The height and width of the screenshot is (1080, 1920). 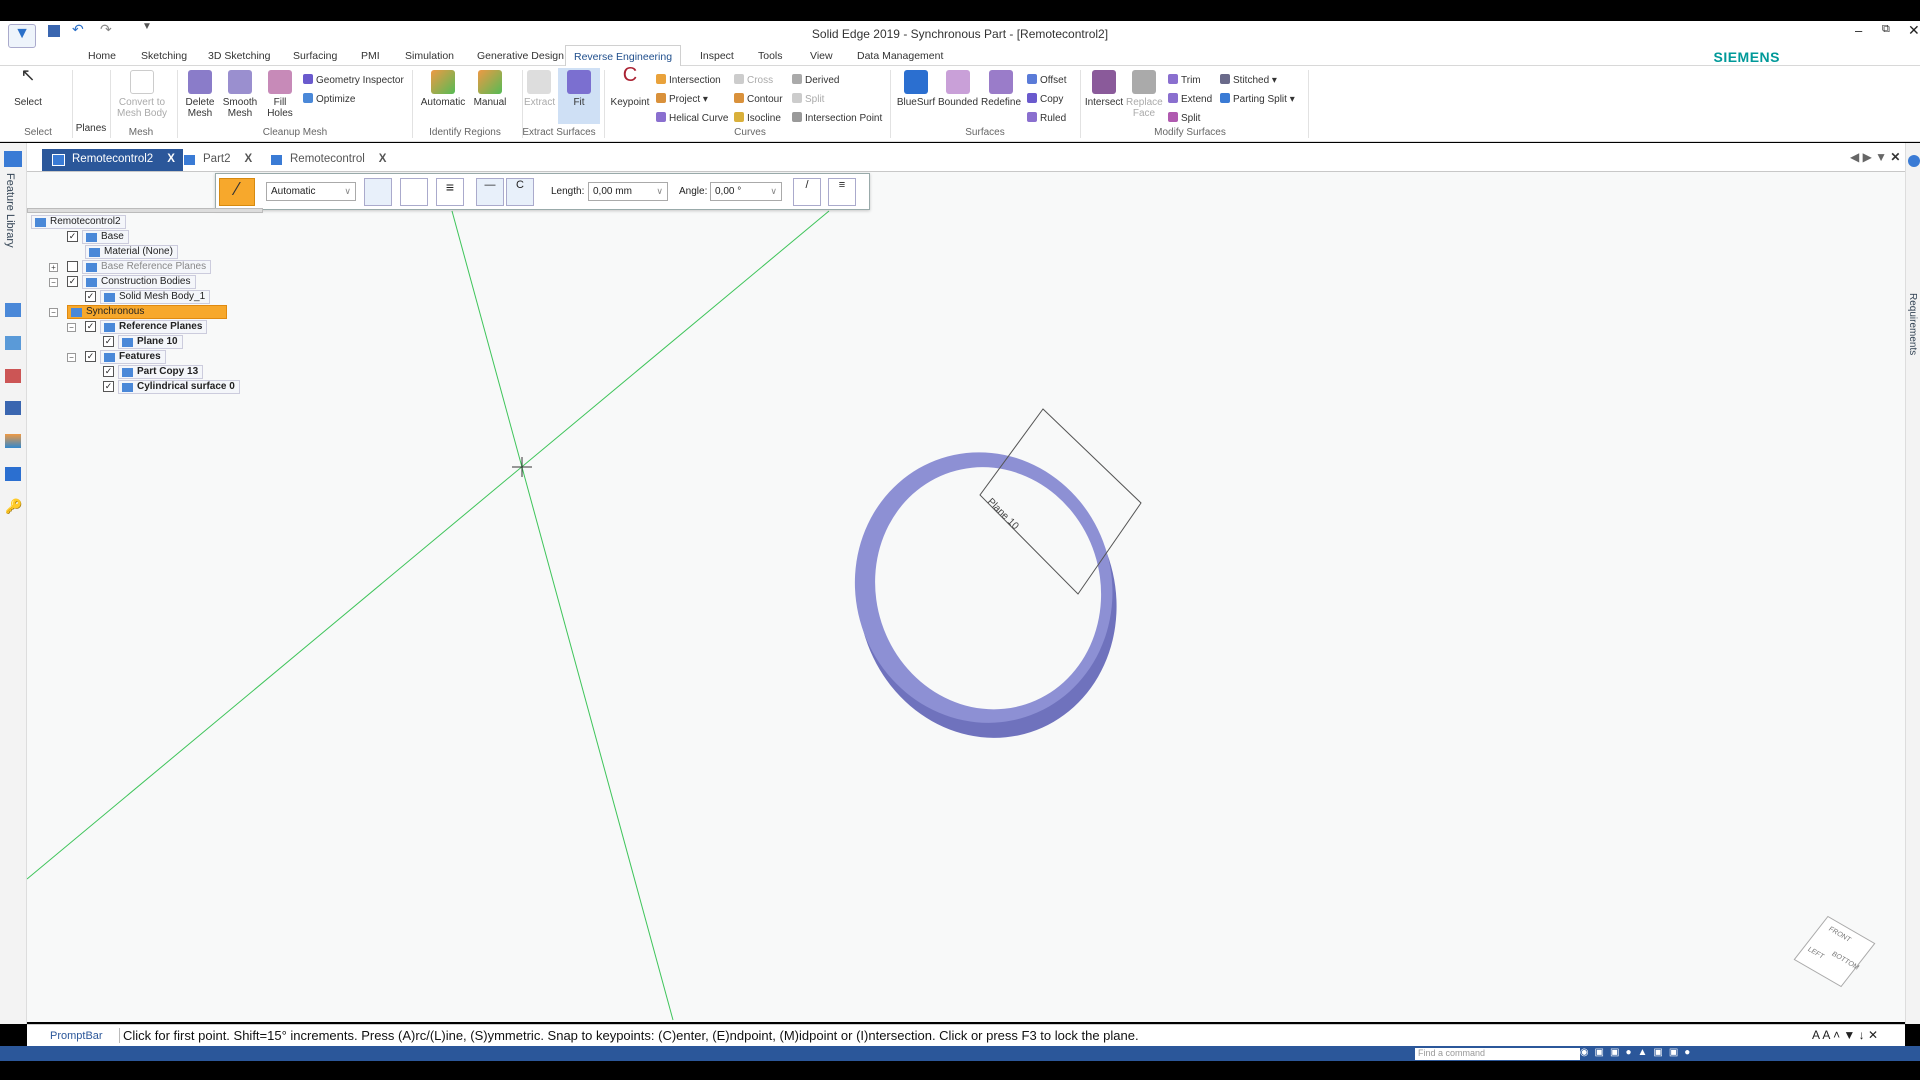 What do you see at coordinates (1001, 88) in the screenshot?
I see `redefine-button: Redefine` at bounding box center [1001, 88].